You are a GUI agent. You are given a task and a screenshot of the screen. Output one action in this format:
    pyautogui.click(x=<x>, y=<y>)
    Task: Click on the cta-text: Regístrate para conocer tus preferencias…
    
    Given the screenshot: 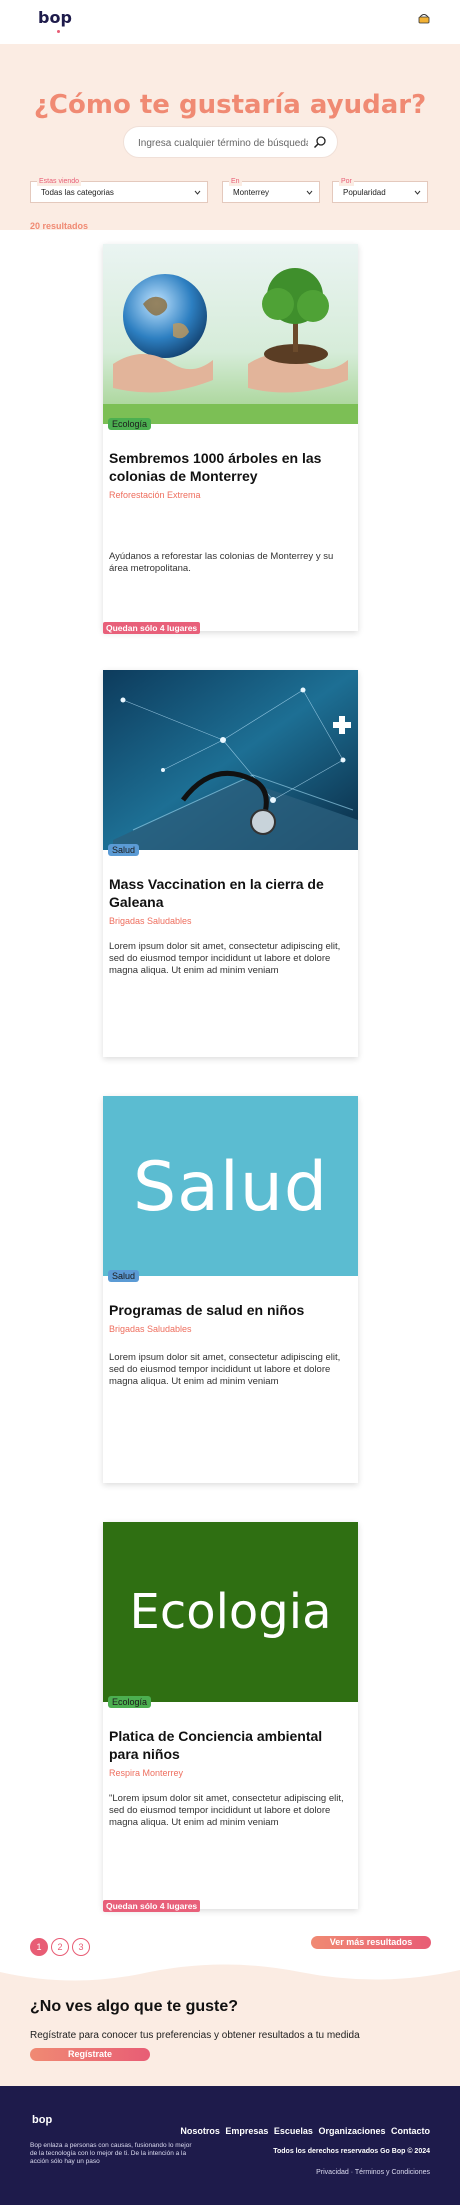 What is the action you would take?
    pyautogui.click(x=195, y=2035)
    